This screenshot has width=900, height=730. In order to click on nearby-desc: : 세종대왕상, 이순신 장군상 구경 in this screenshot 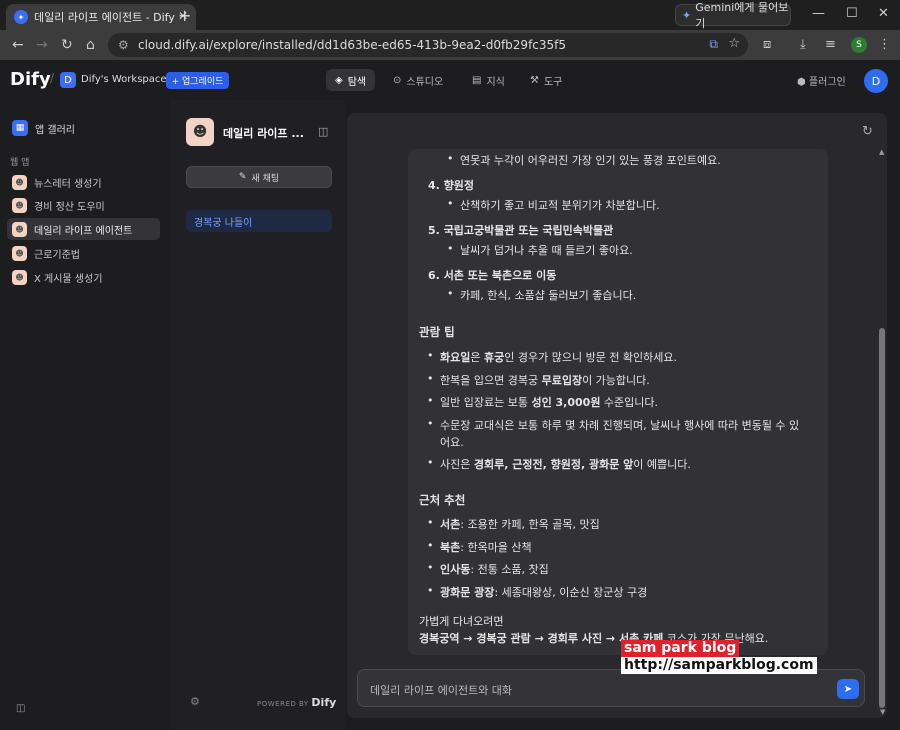, I will do `click(571, 592)`.